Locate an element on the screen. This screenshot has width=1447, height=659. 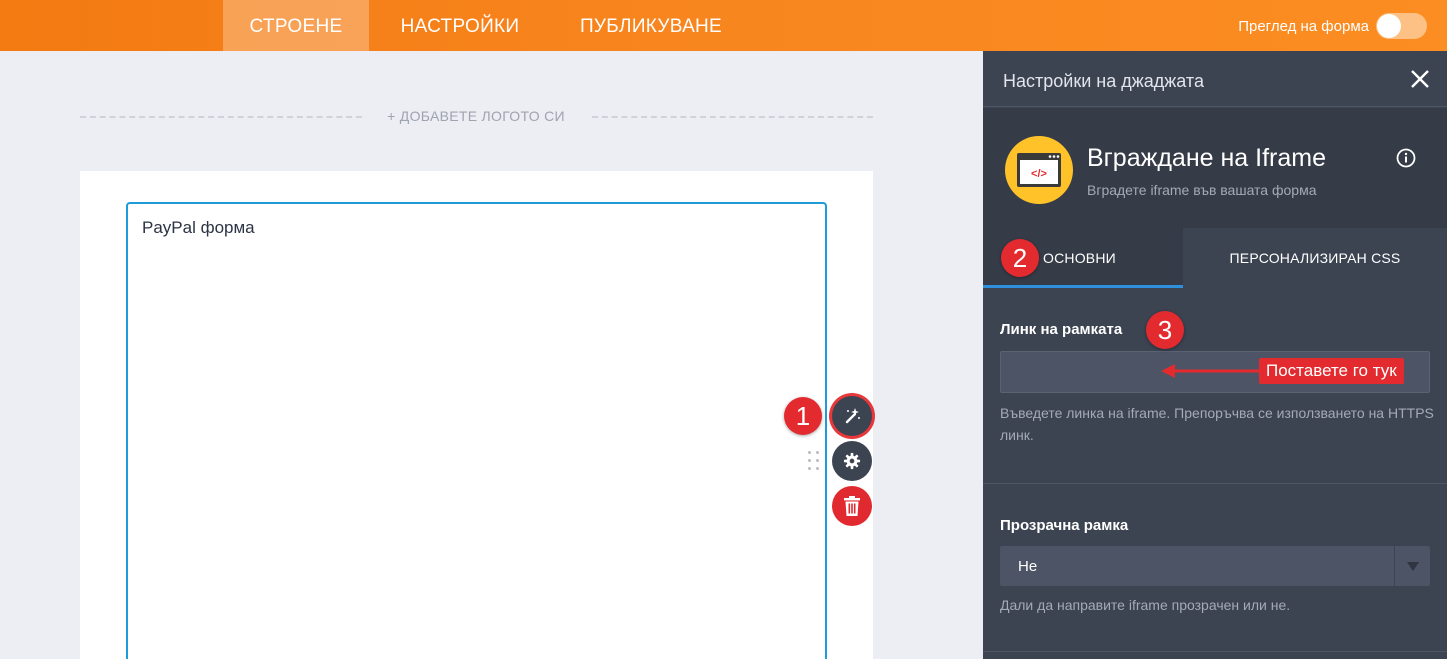
toggle-knob is located at coordinates (1389, 26).